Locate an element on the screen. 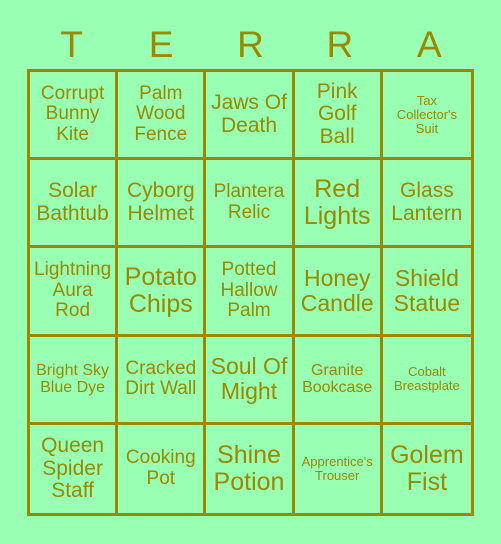  bingo-cell: Corrupt Bunny Kite is located at coordinates (74, 116).